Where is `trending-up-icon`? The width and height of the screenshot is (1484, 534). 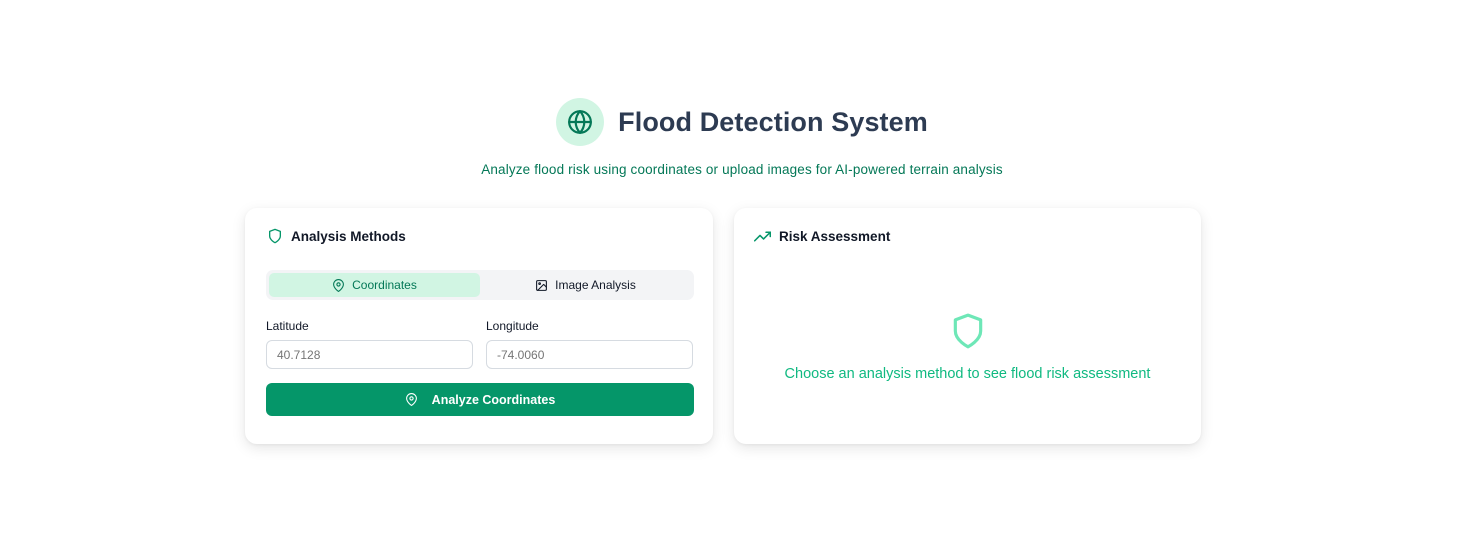
trending-up-icon is located at coordinates (762, 236).